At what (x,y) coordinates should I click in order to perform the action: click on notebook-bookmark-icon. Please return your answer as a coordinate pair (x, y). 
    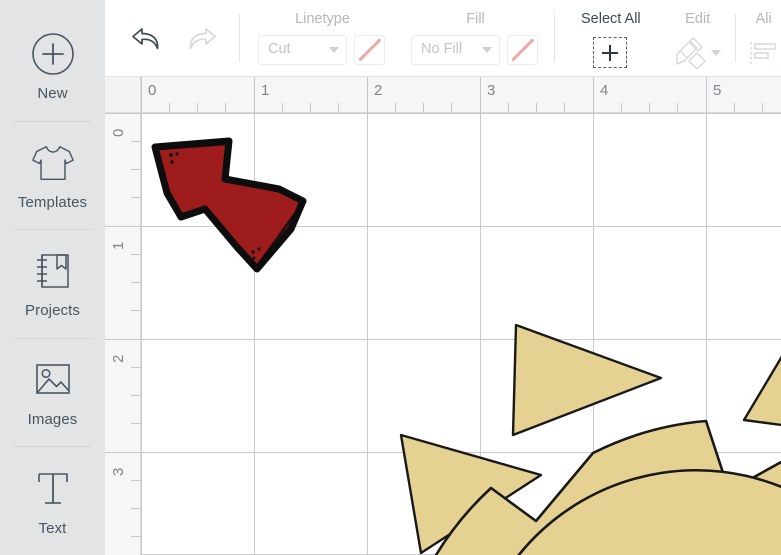
    Looking at the image, I should click on (53, 271).